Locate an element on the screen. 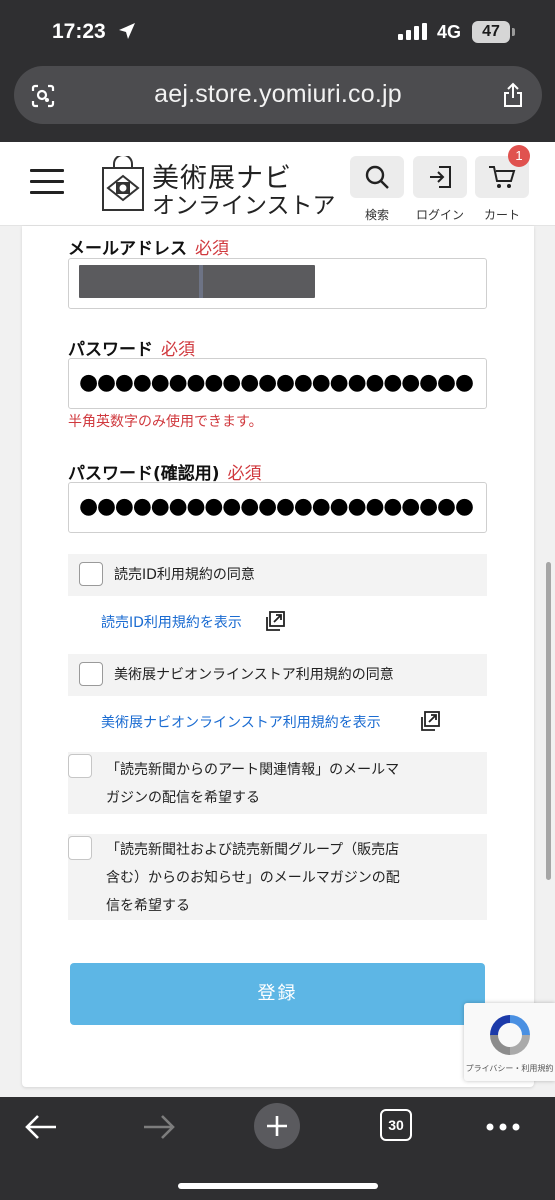 This screenshot has height=1200, width=555. signal-icon is located at coordinates (412, 31).